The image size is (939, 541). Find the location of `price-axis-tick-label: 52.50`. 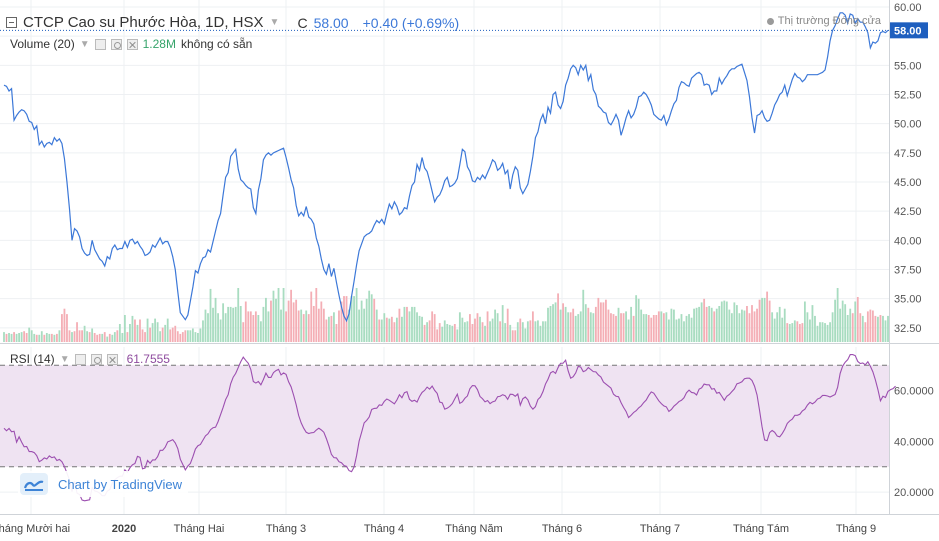

price-axis-tick-label: 52.50 is located at coordinates (908, 96).